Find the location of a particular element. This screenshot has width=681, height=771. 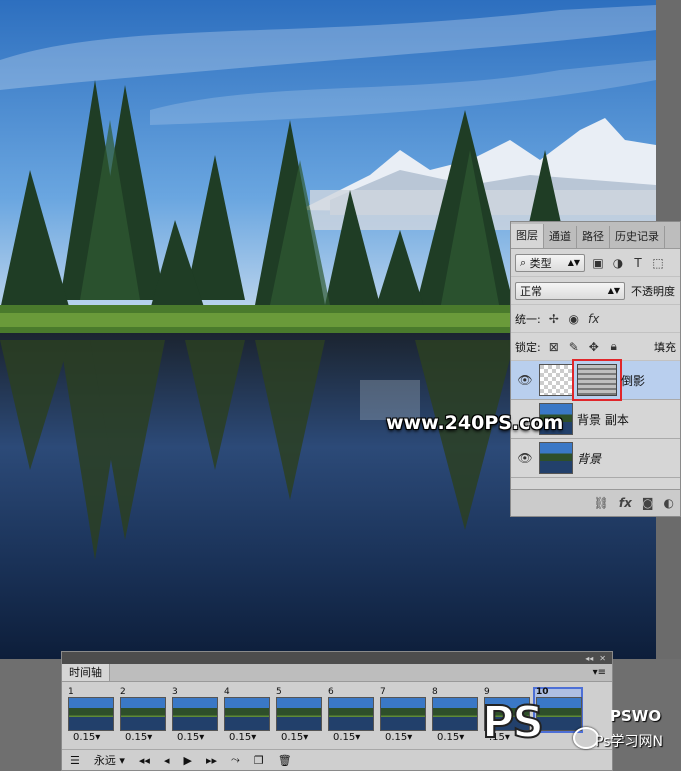

timeline-frame: 4 0.15▾ is located at coordinates (246, 718).